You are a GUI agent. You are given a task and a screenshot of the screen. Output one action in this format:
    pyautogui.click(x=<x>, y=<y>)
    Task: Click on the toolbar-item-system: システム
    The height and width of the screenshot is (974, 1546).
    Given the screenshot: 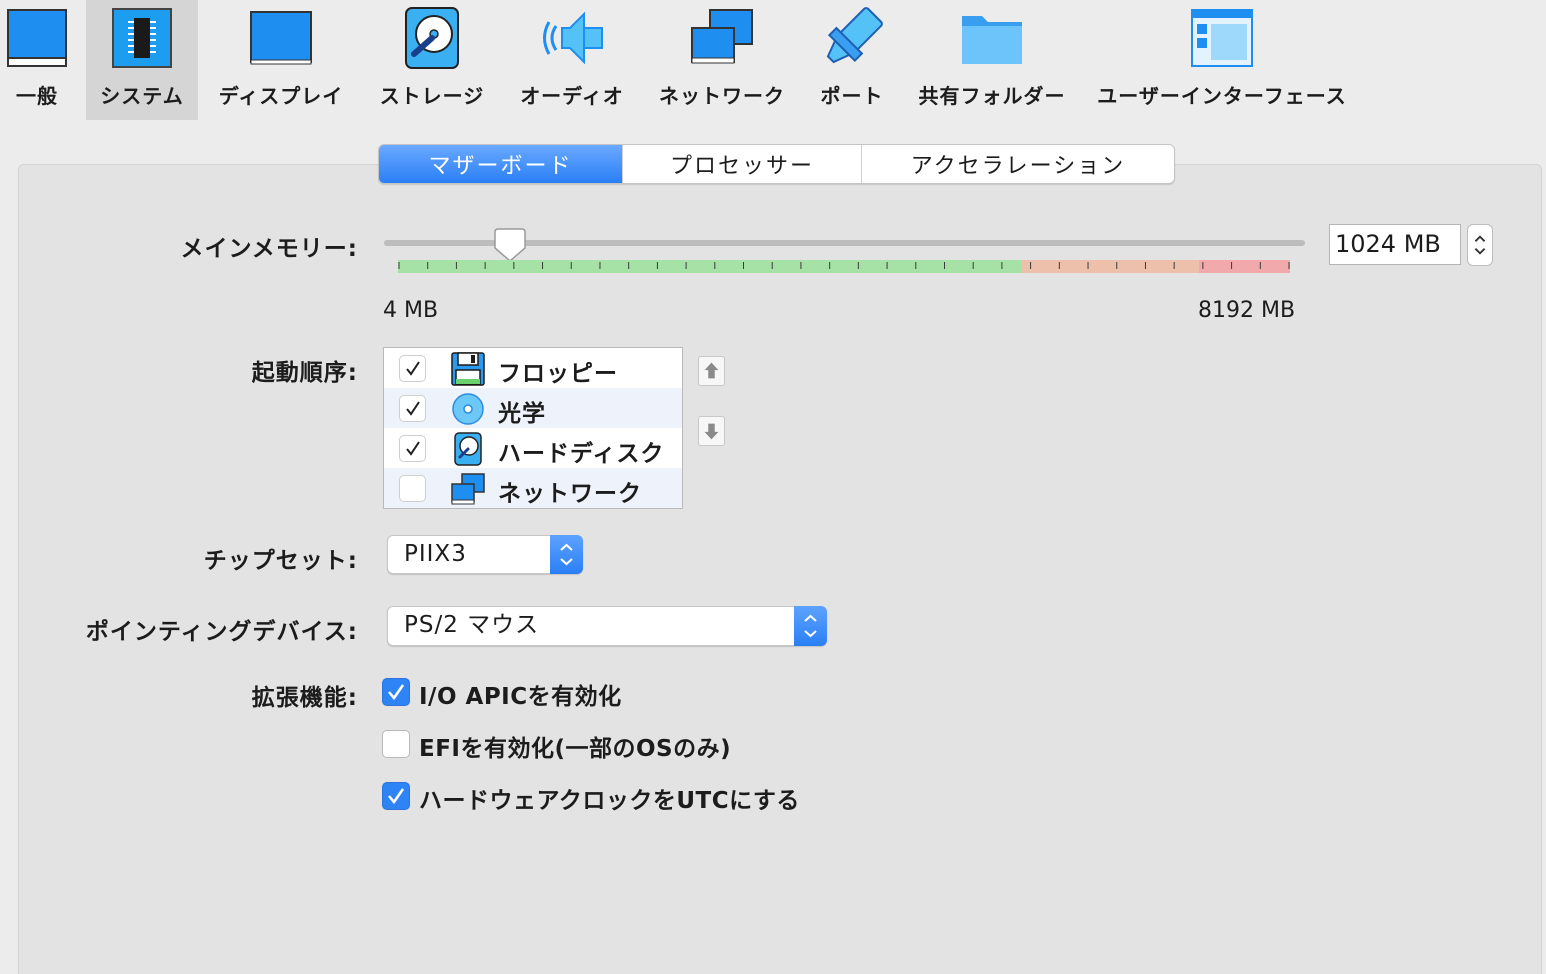 What is the action you would take?
    pyautogui.click(x=142, y=60)
    